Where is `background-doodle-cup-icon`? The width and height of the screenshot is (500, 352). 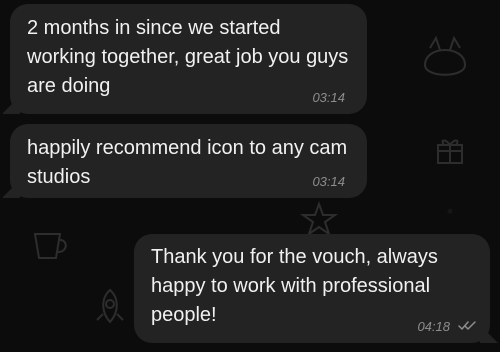
background-doodle-cup-icon is located at coordinates (50, 246).